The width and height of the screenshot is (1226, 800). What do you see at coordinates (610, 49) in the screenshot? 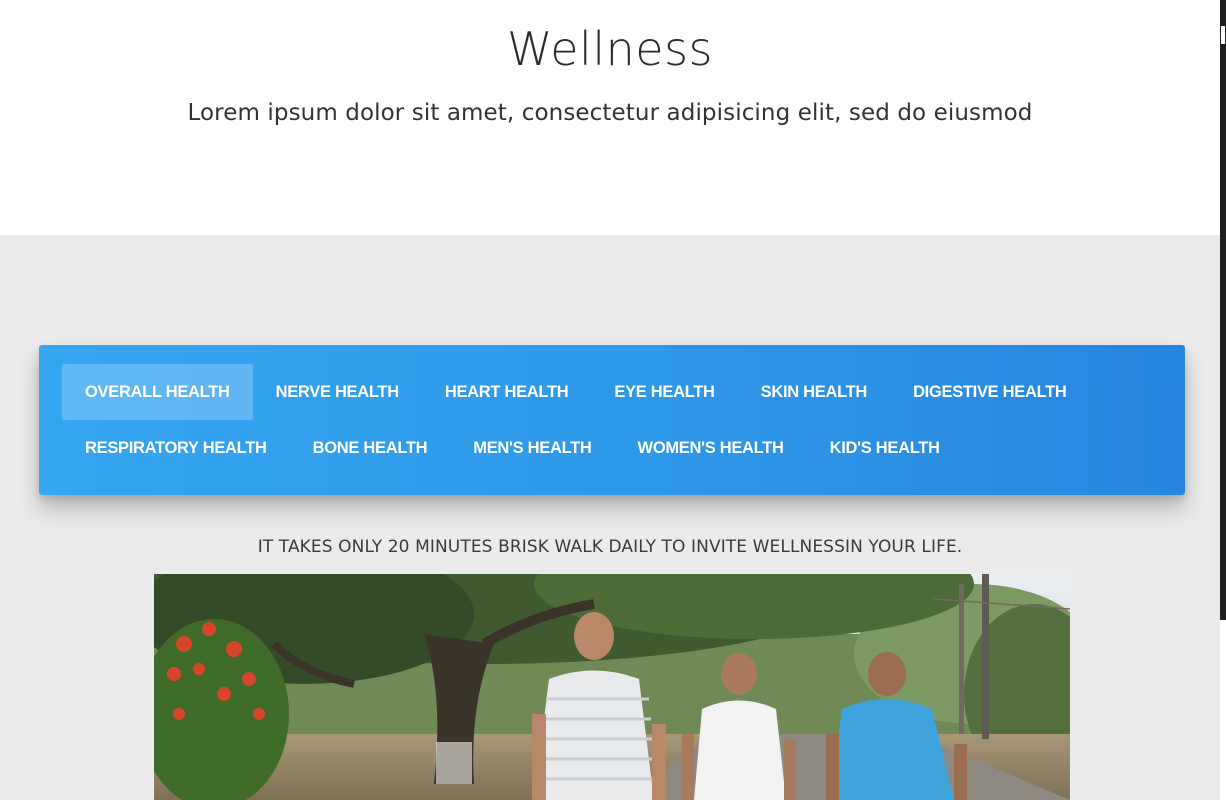
I see `page-title: Wellness` at bounding box center [610, 49].